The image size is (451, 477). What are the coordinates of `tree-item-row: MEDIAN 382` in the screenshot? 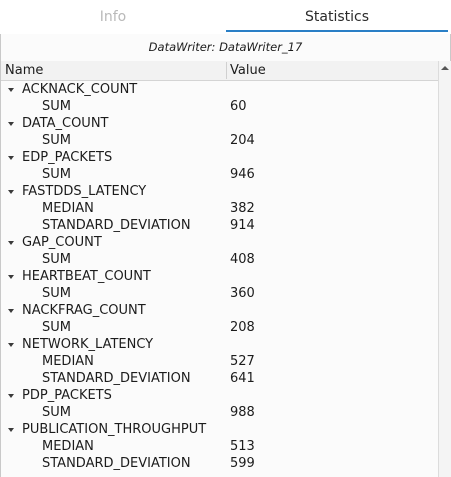 It's located at (219, 208).